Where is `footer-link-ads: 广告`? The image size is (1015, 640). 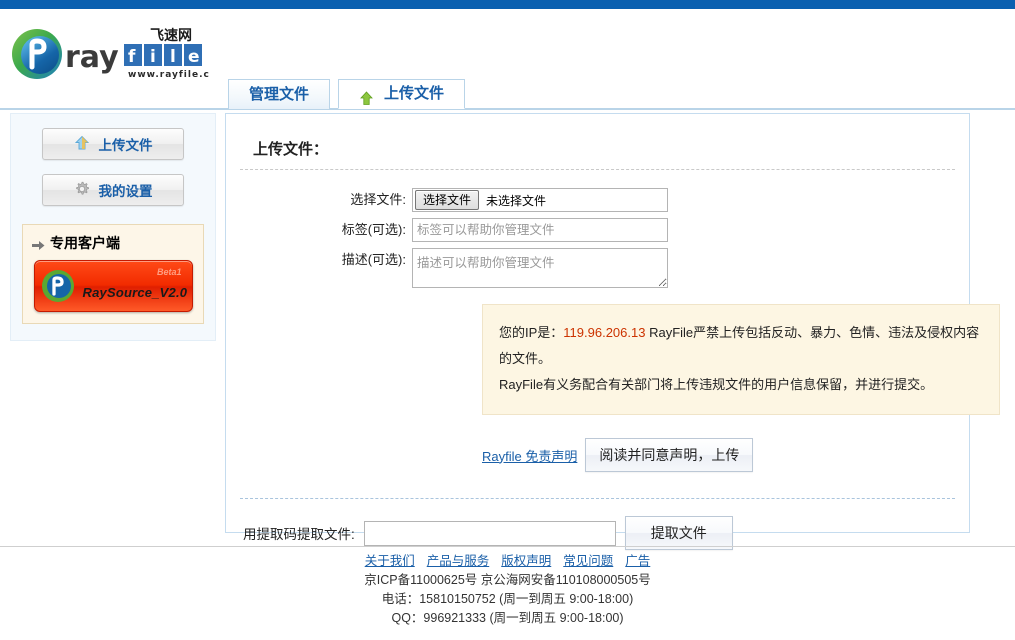 footer-link-ads: 广告 is located at coordinates (637, 561).